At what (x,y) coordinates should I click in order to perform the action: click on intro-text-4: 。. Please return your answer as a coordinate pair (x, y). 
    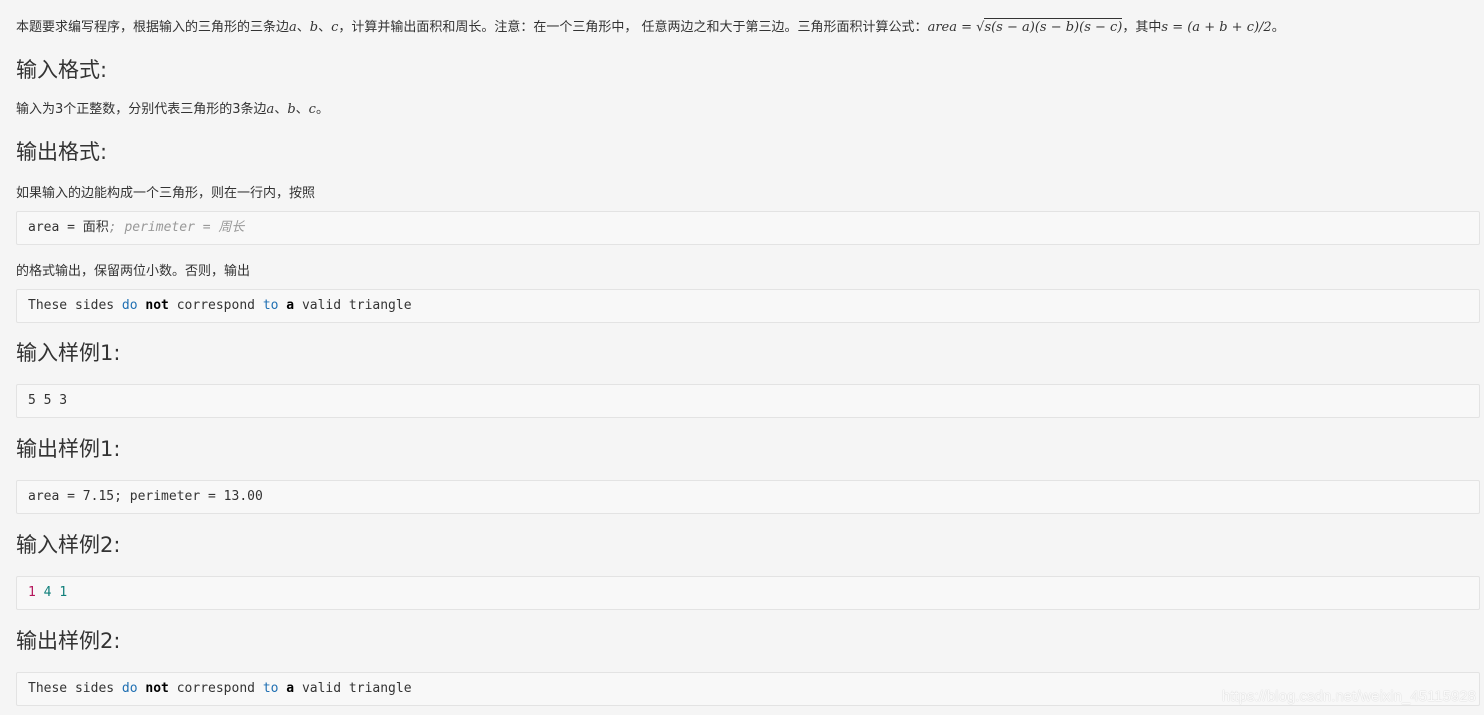
    Looking at the image, I should click on (1278, 27).